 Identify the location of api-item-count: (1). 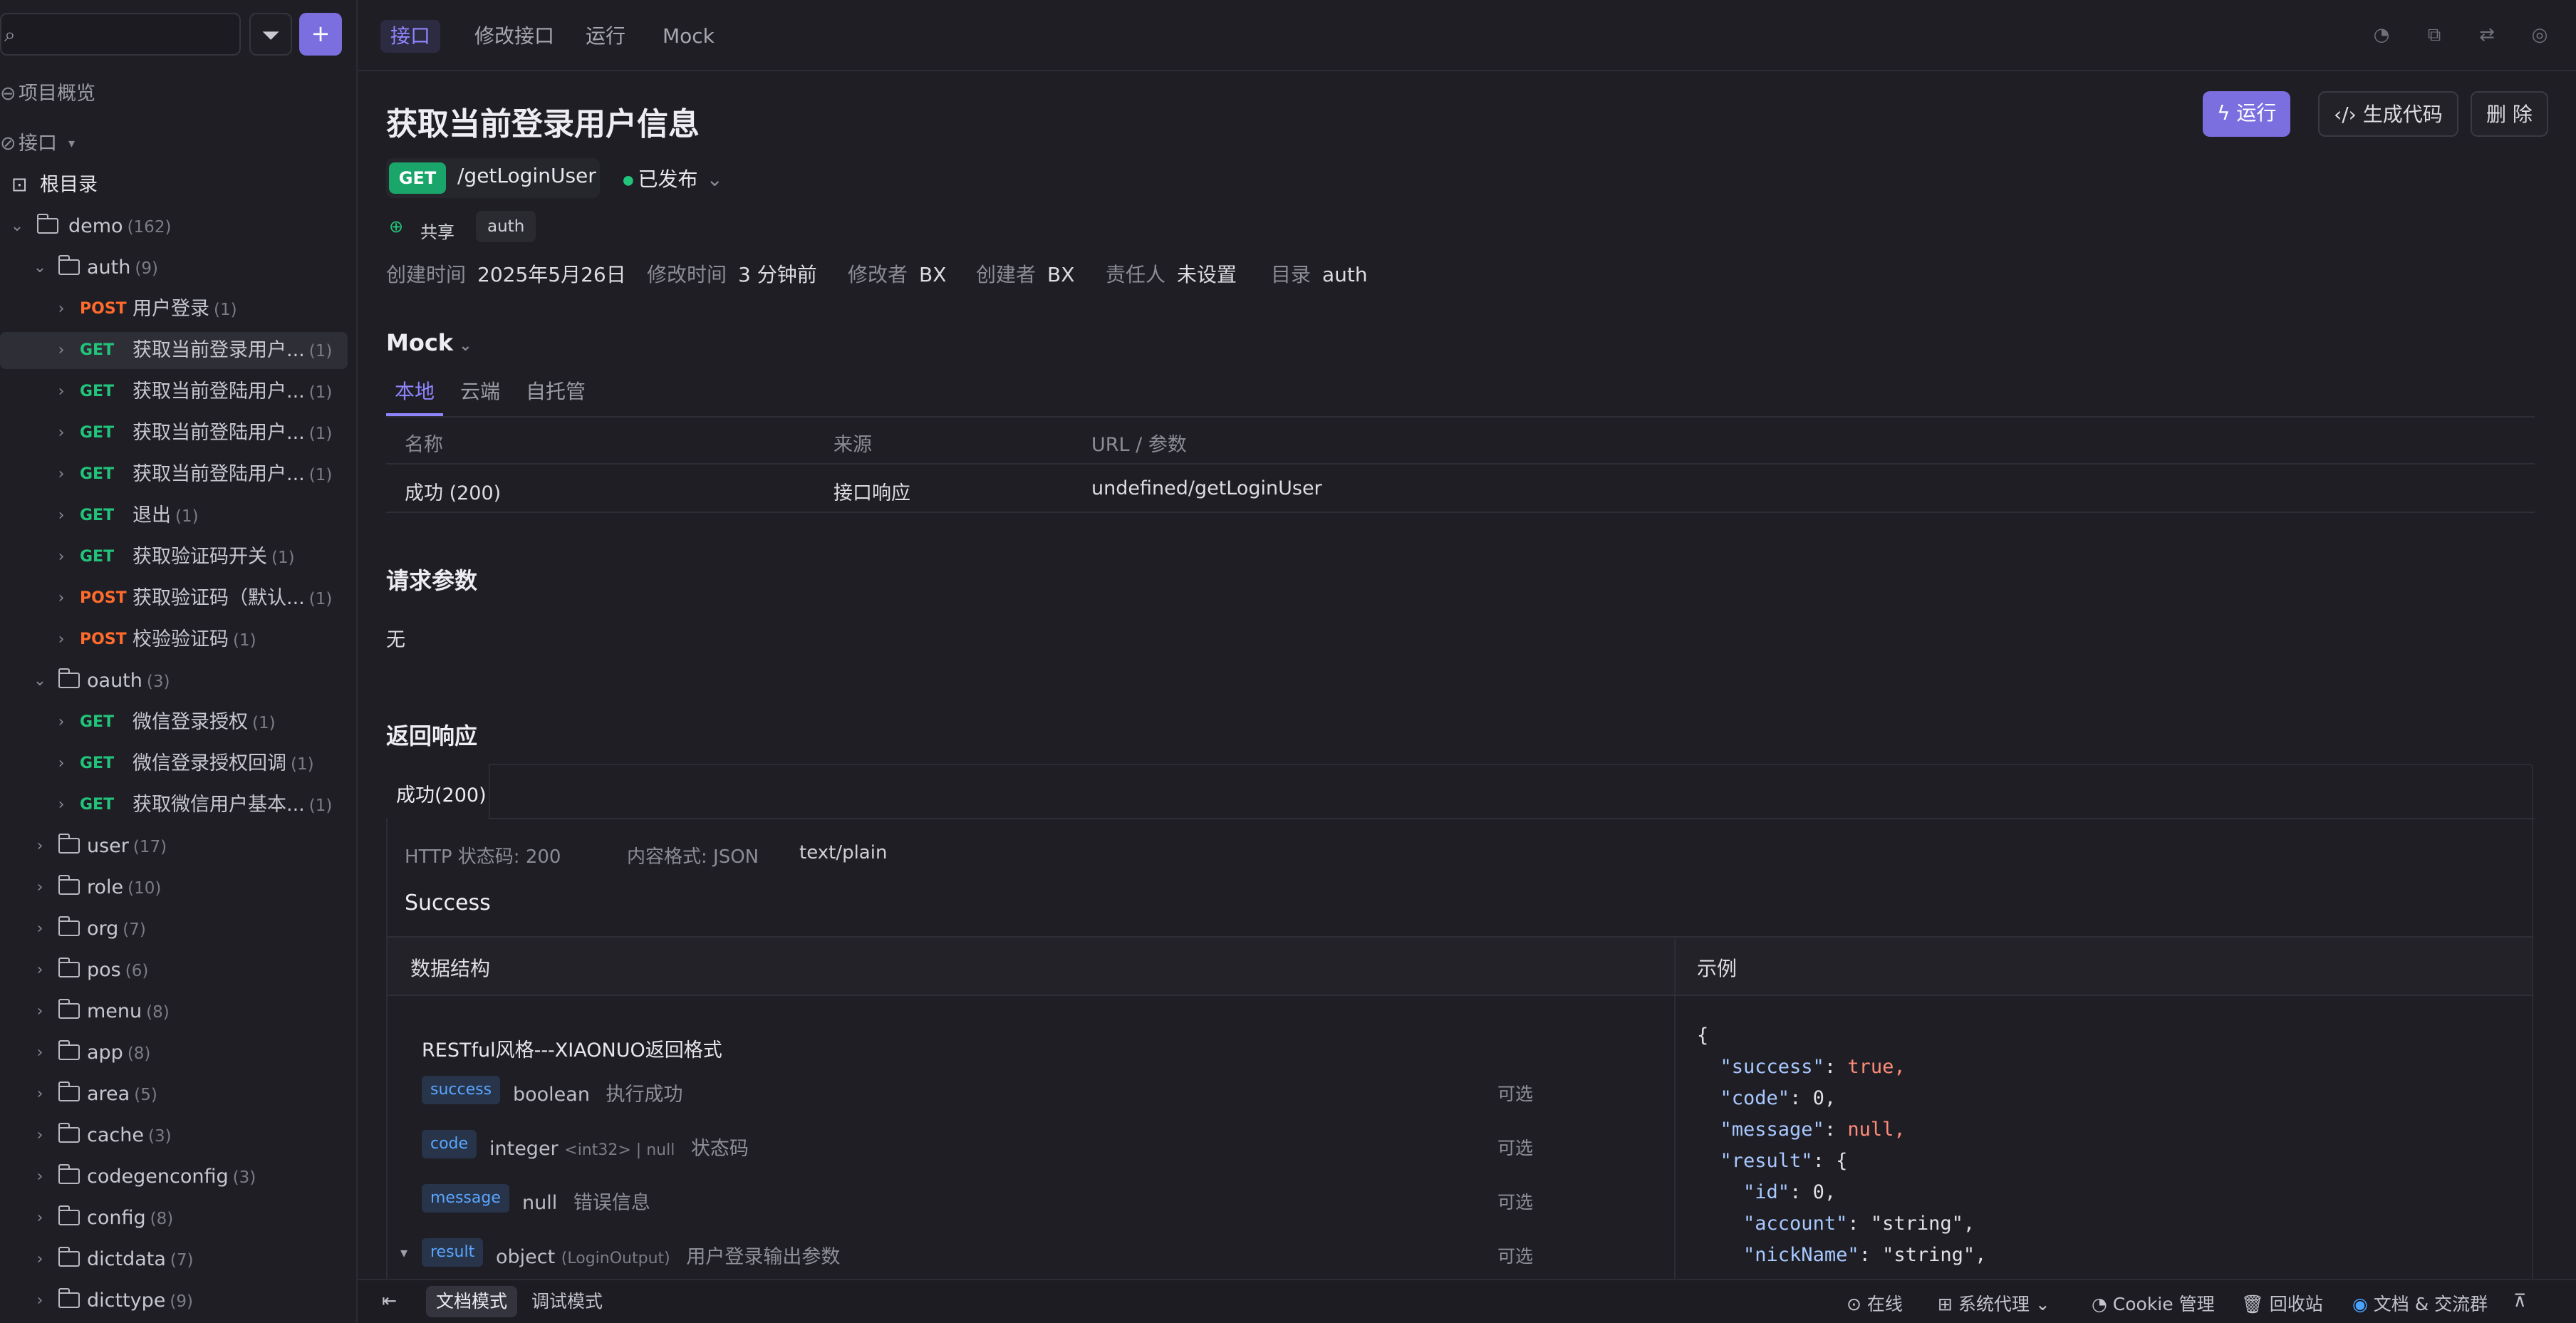
(320, 599).